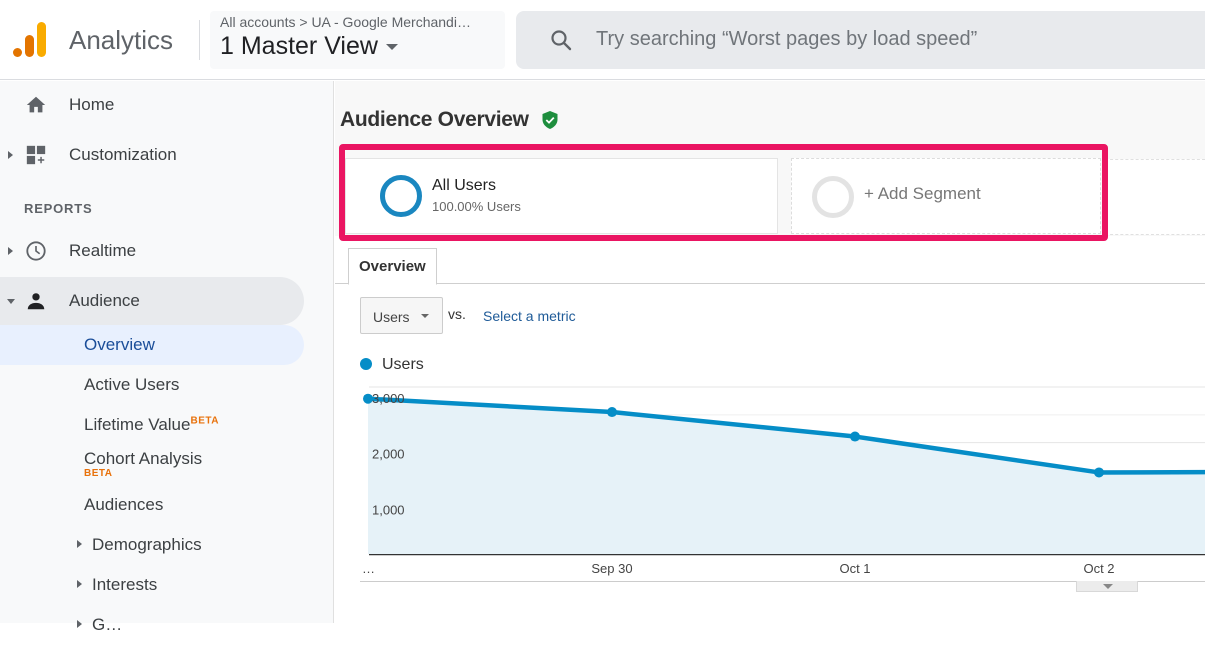  What do you see at coordinates (299, 46) in the screenshot?
I see `view-name-label: 1 Master View` at bounding box center [299, 46].